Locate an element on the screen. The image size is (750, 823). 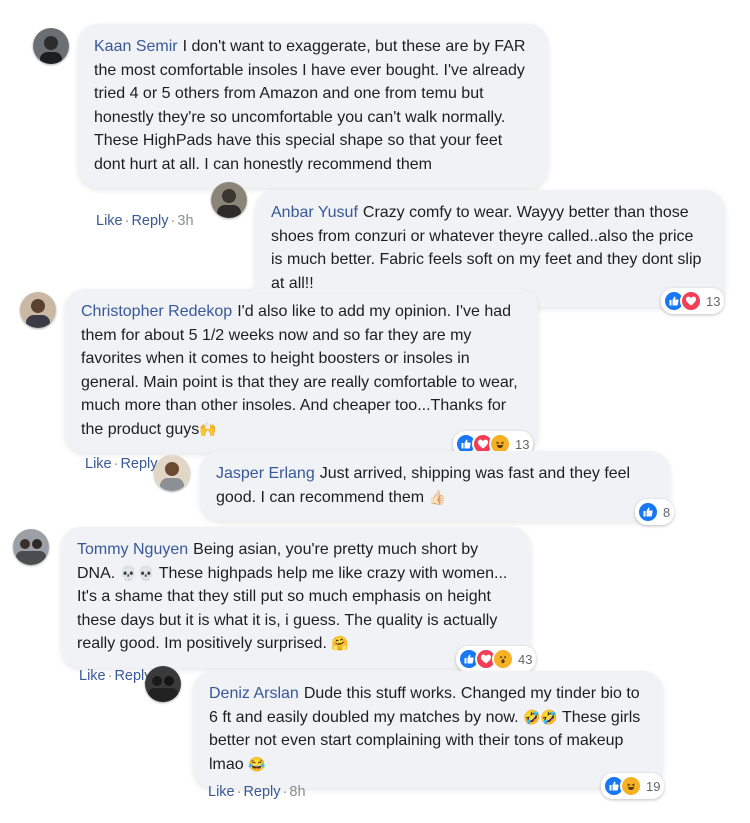
reactions-summary: 13 is located at coordinates (693, 301).